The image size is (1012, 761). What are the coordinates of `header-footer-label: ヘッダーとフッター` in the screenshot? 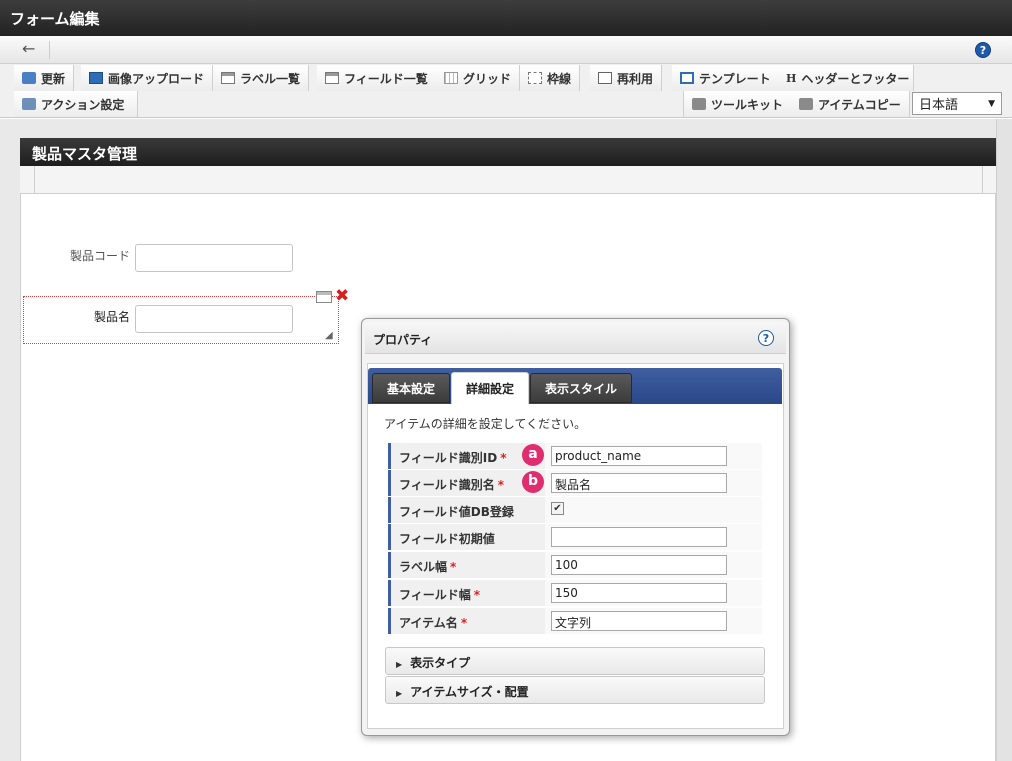 It's located at (855, 78).